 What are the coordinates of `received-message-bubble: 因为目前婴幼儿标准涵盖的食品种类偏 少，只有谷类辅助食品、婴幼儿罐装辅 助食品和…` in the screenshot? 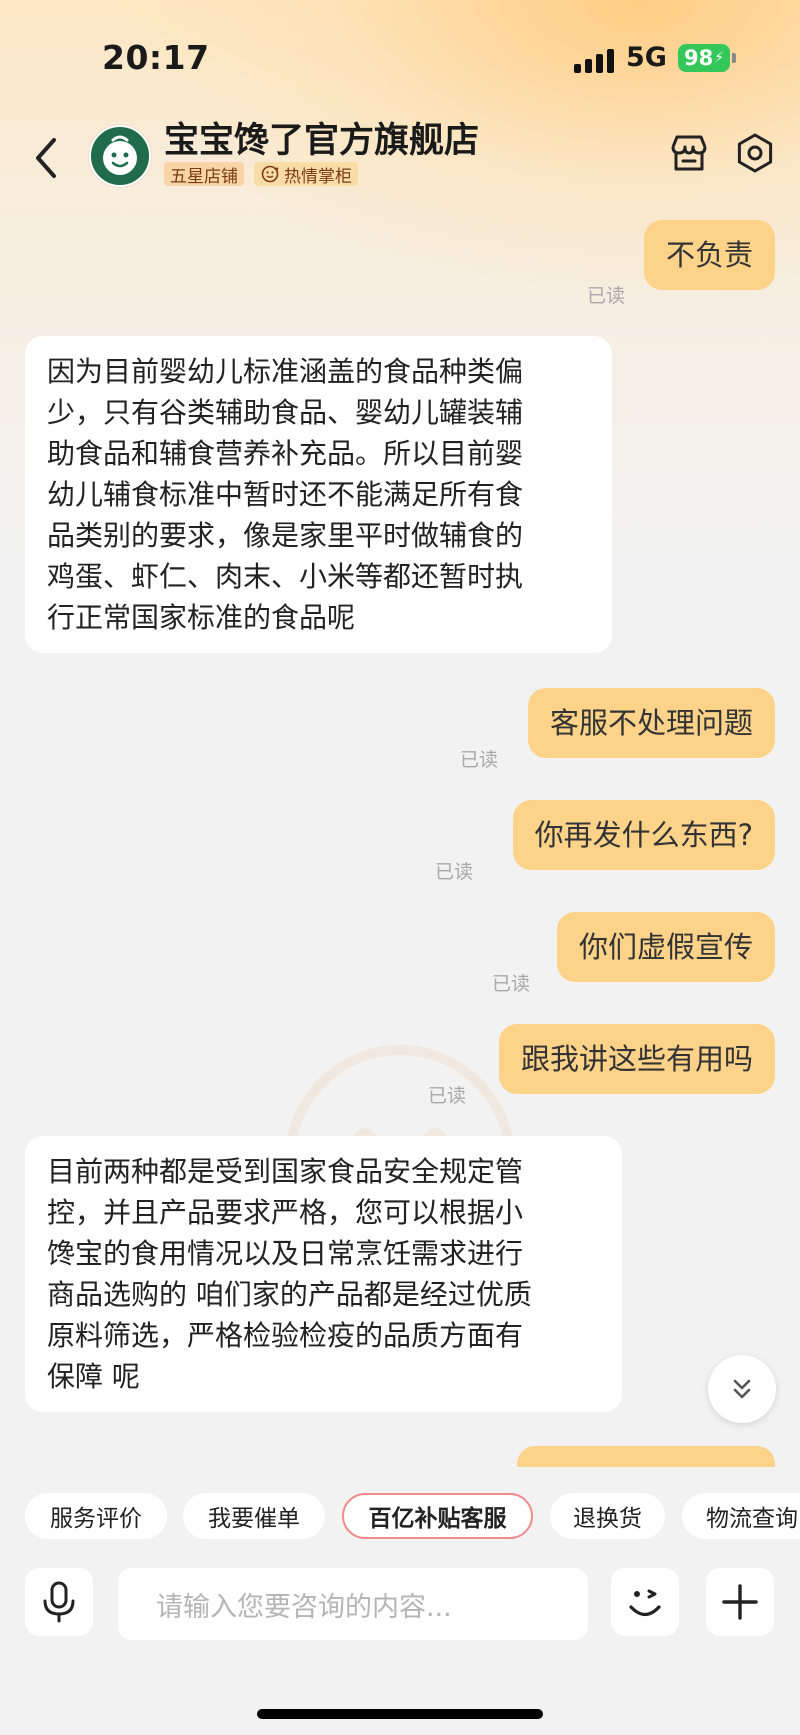 It's located at (318, 494).